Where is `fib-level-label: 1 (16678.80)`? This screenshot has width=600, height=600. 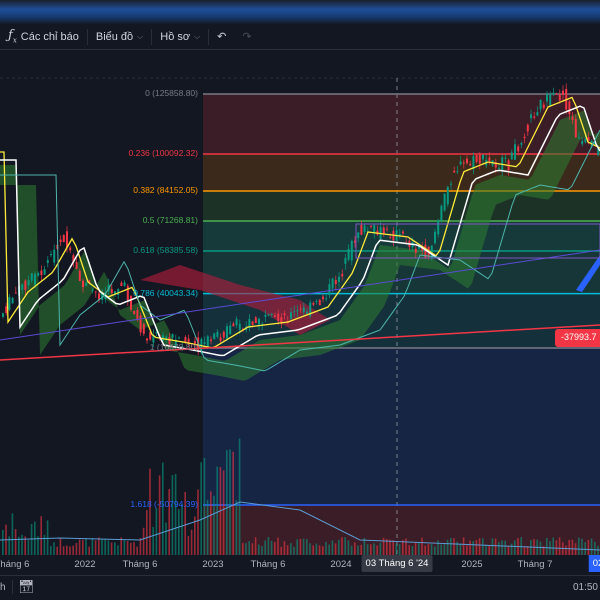 fib-level-label: 1 (16678.80) is located at coordinates (173, 347).